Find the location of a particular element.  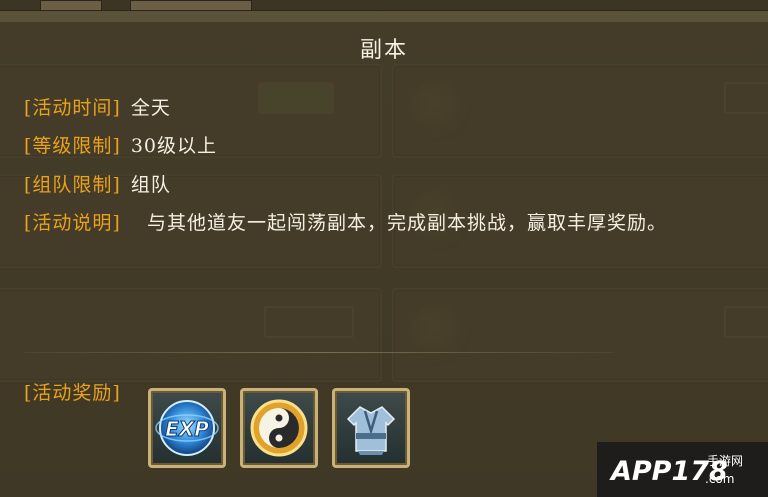

taiji-coin-icon is located at coordinates (279, 428).